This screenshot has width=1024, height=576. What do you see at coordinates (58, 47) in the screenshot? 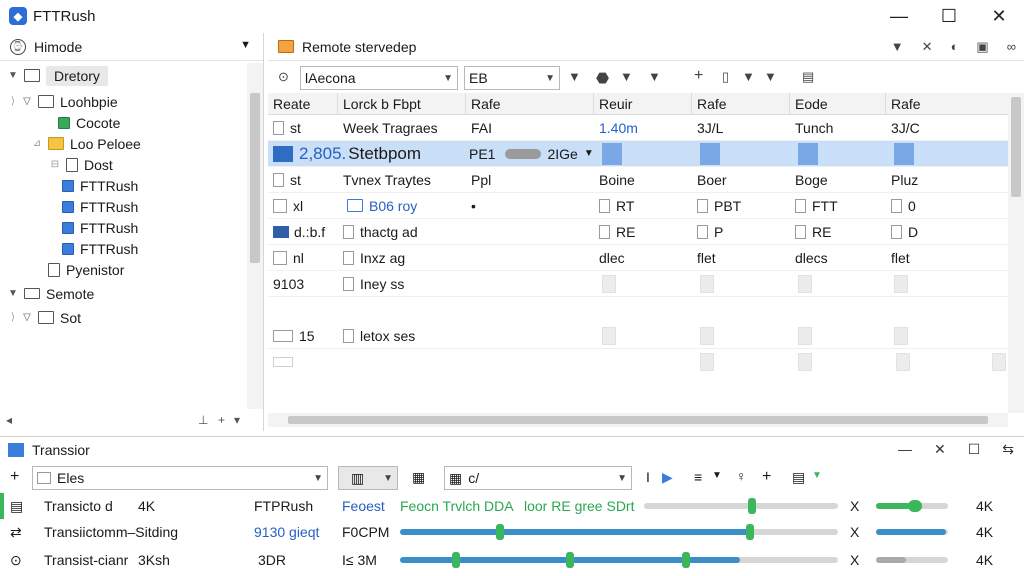
I see `local-site-label: Himode` at bounding box center [58, 47].